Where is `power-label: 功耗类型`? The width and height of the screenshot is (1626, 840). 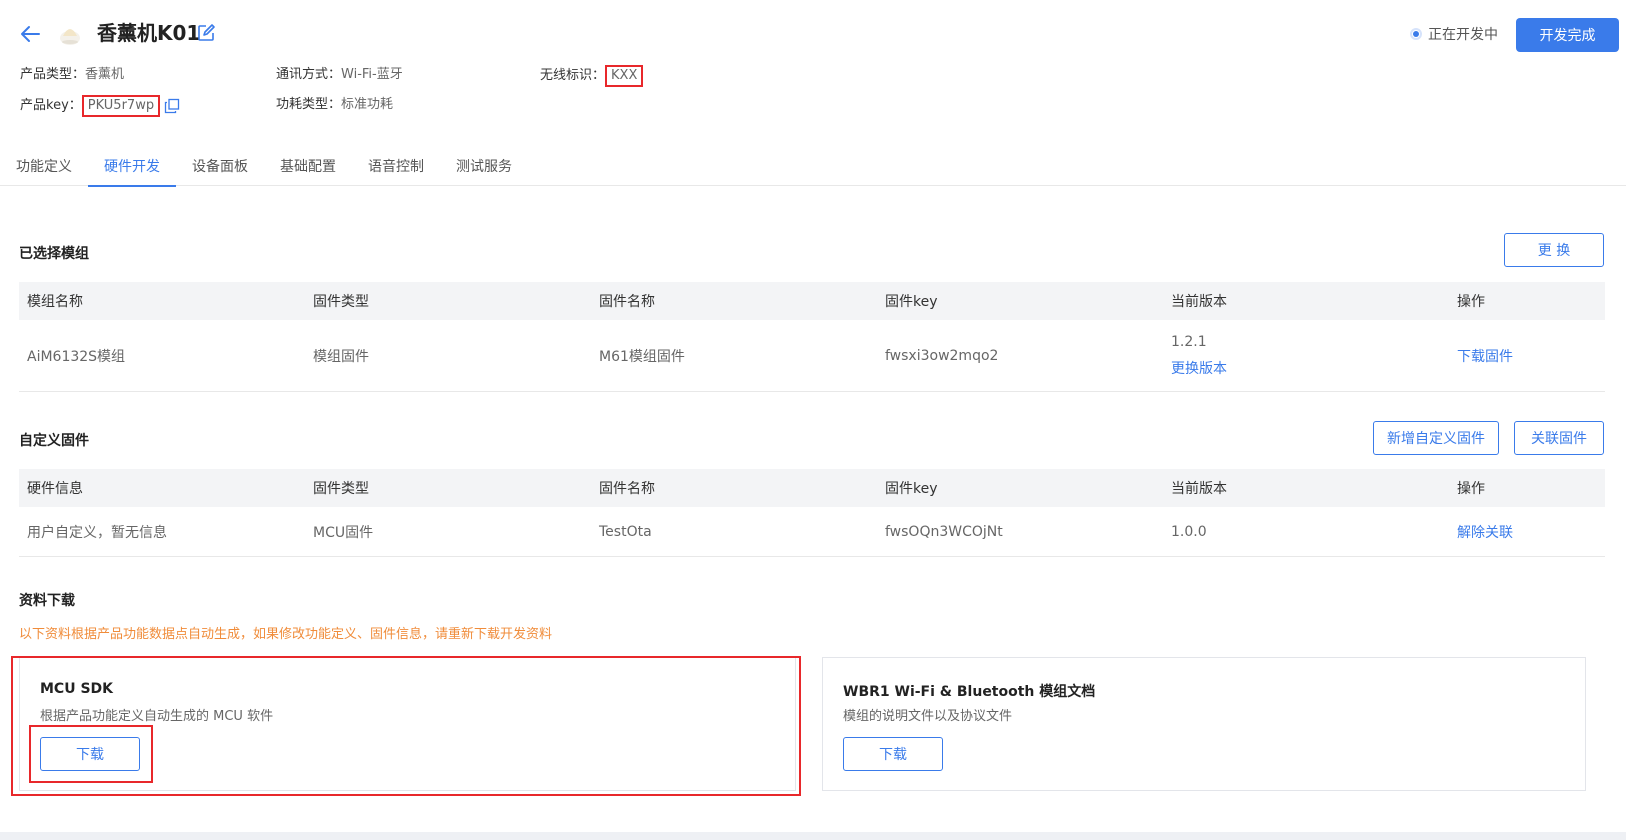 power-label: 功耗类型 is located at coordinates (302, 104).